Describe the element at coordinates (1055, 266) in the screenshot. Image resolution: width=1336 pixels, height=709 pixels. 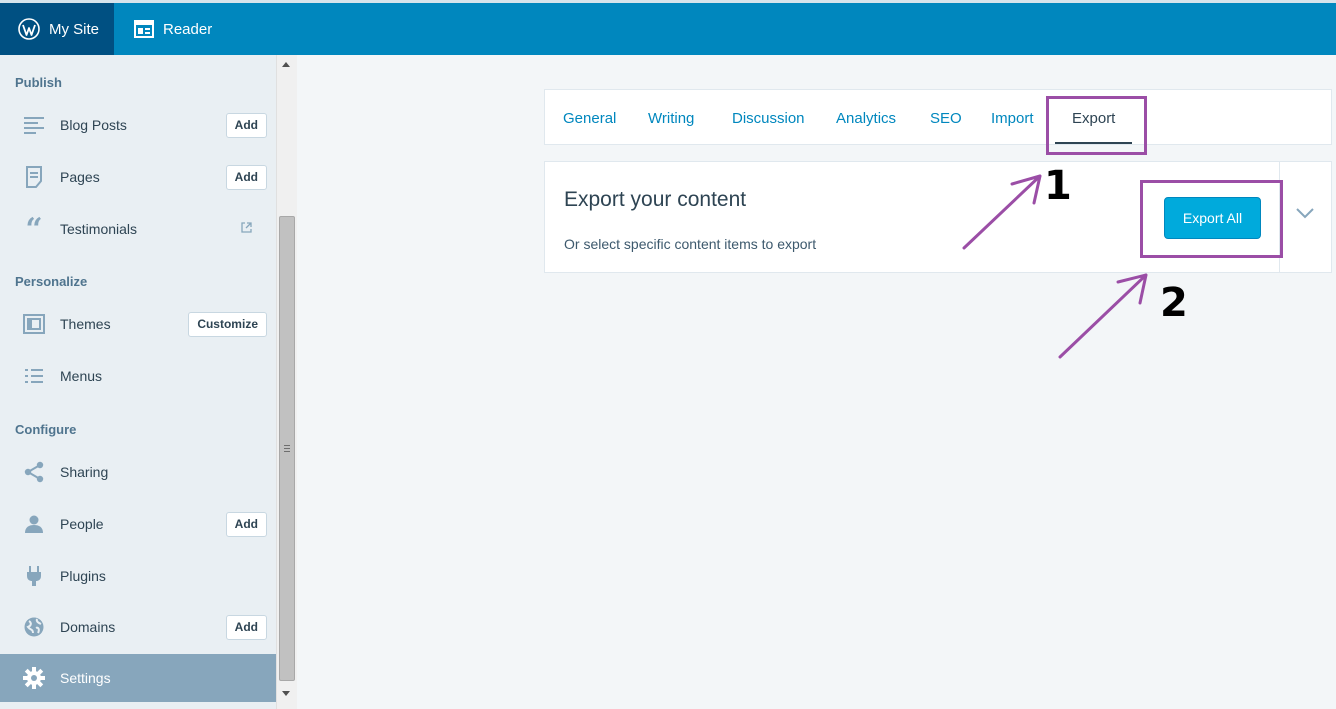
I see `annotation-arrows` at that location.